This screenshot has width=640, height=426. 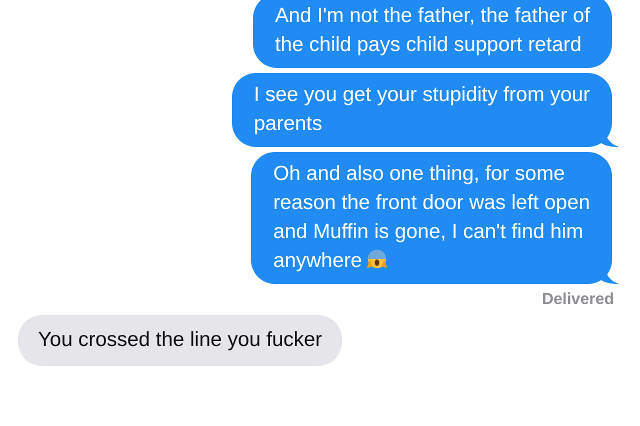 I want to click on sent-message-bubble: And I'm not the father, the father of the child pays child support retard, so click(x=432, y=34).